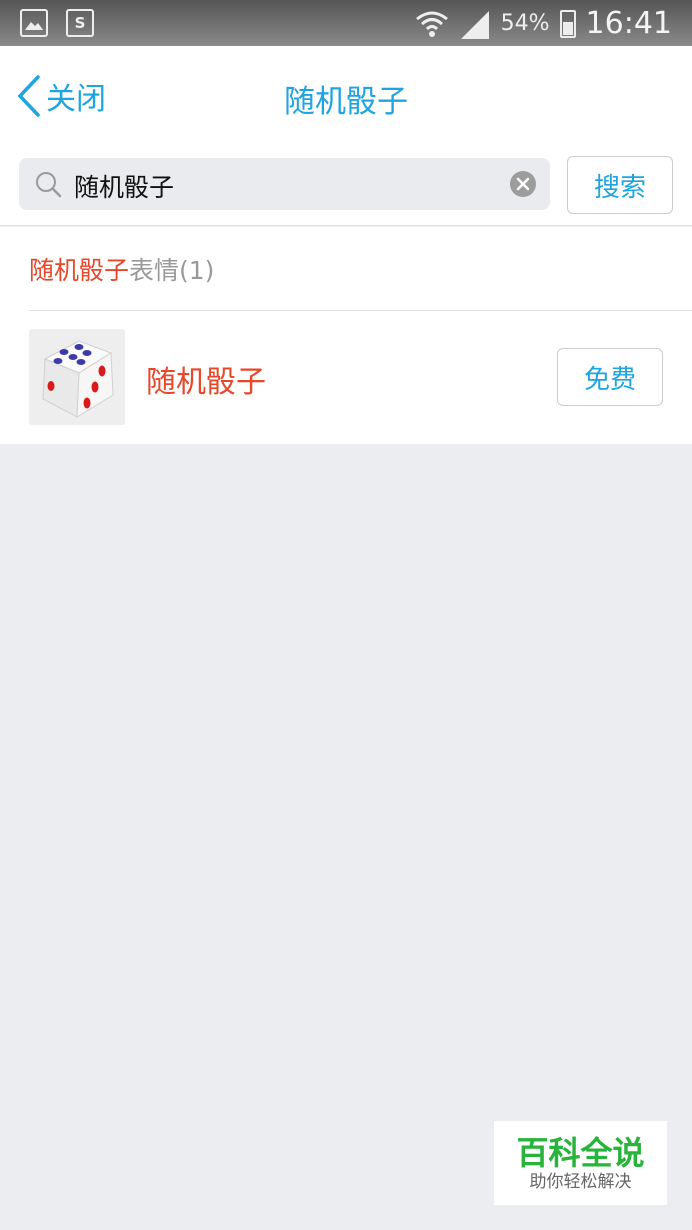 This screenshot has height=1230, width=692. Describe the element at coordinates (172, 270) in the screenshot. I see `results-count: 表情(1)` at that location.